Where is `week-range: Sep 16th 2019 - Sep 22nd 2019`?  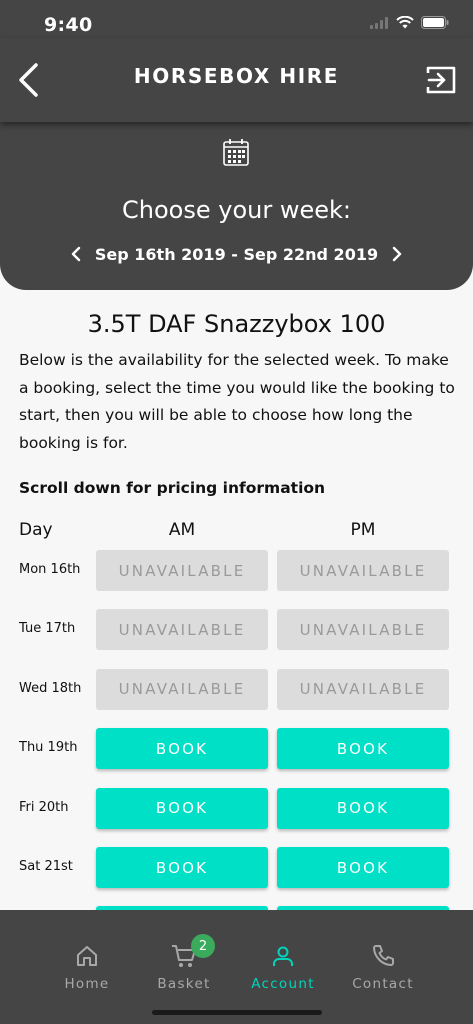 week-range: Sep 16th 2019 - Sep 22nd 2019 is located at coordinates (236, 254).